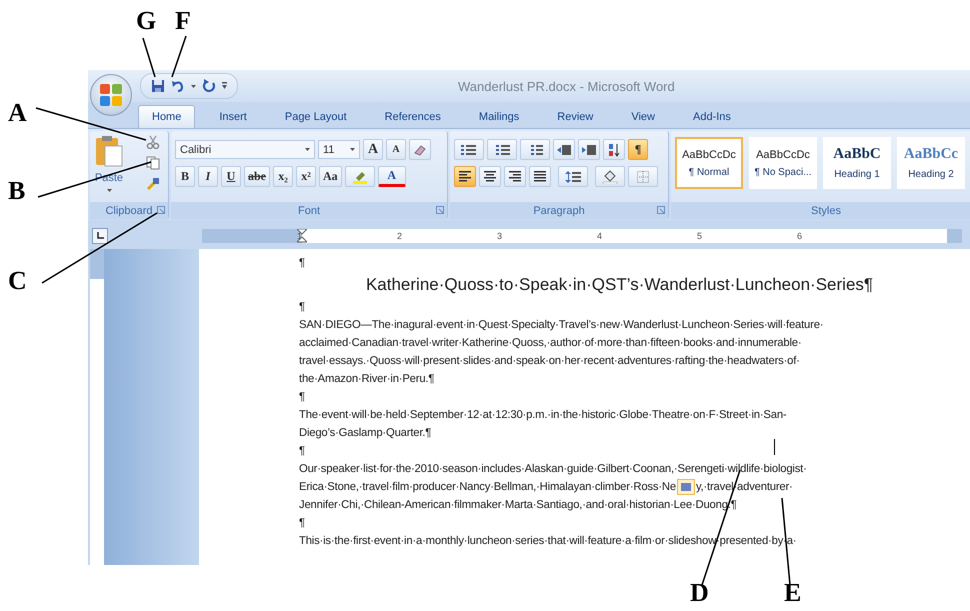  Describe the element at coordinates (396, 149) in the screenshot. I see `shrink-font-button: A` at that location.